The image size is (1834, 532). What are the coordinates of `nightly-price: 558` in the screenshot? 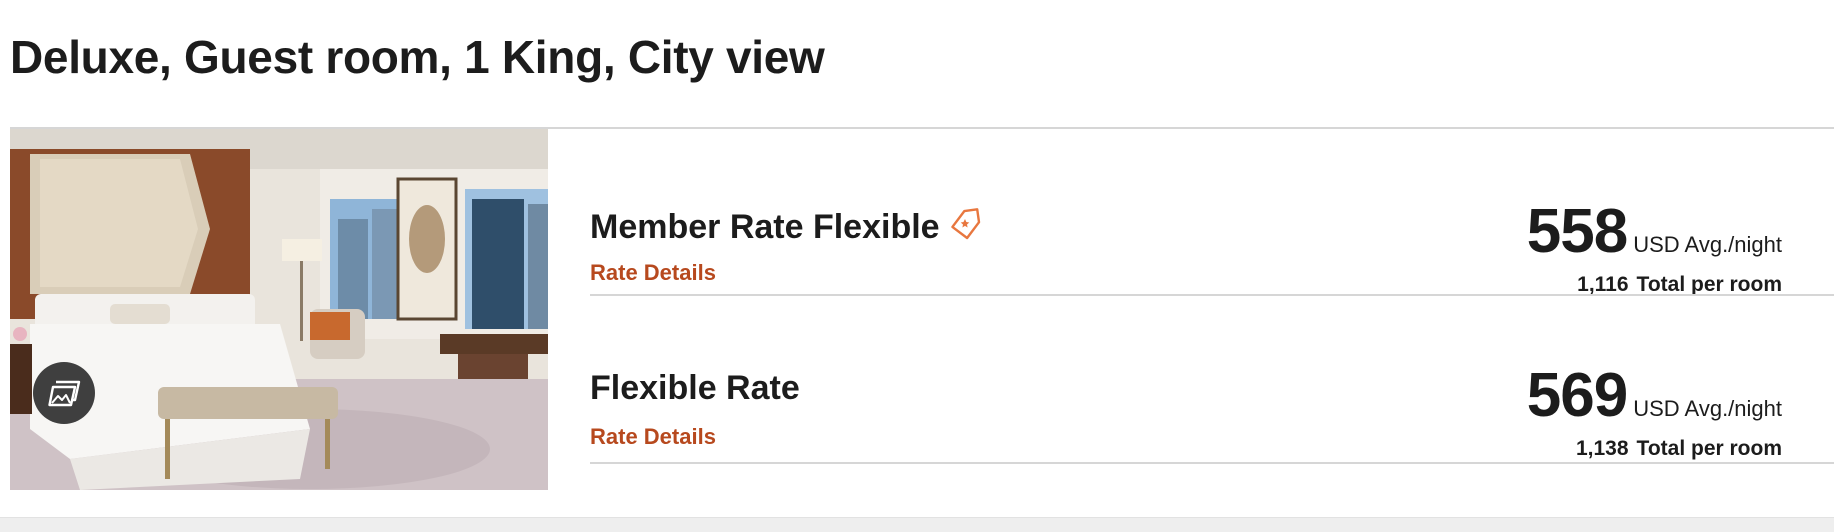 It's located at (1577, 231).